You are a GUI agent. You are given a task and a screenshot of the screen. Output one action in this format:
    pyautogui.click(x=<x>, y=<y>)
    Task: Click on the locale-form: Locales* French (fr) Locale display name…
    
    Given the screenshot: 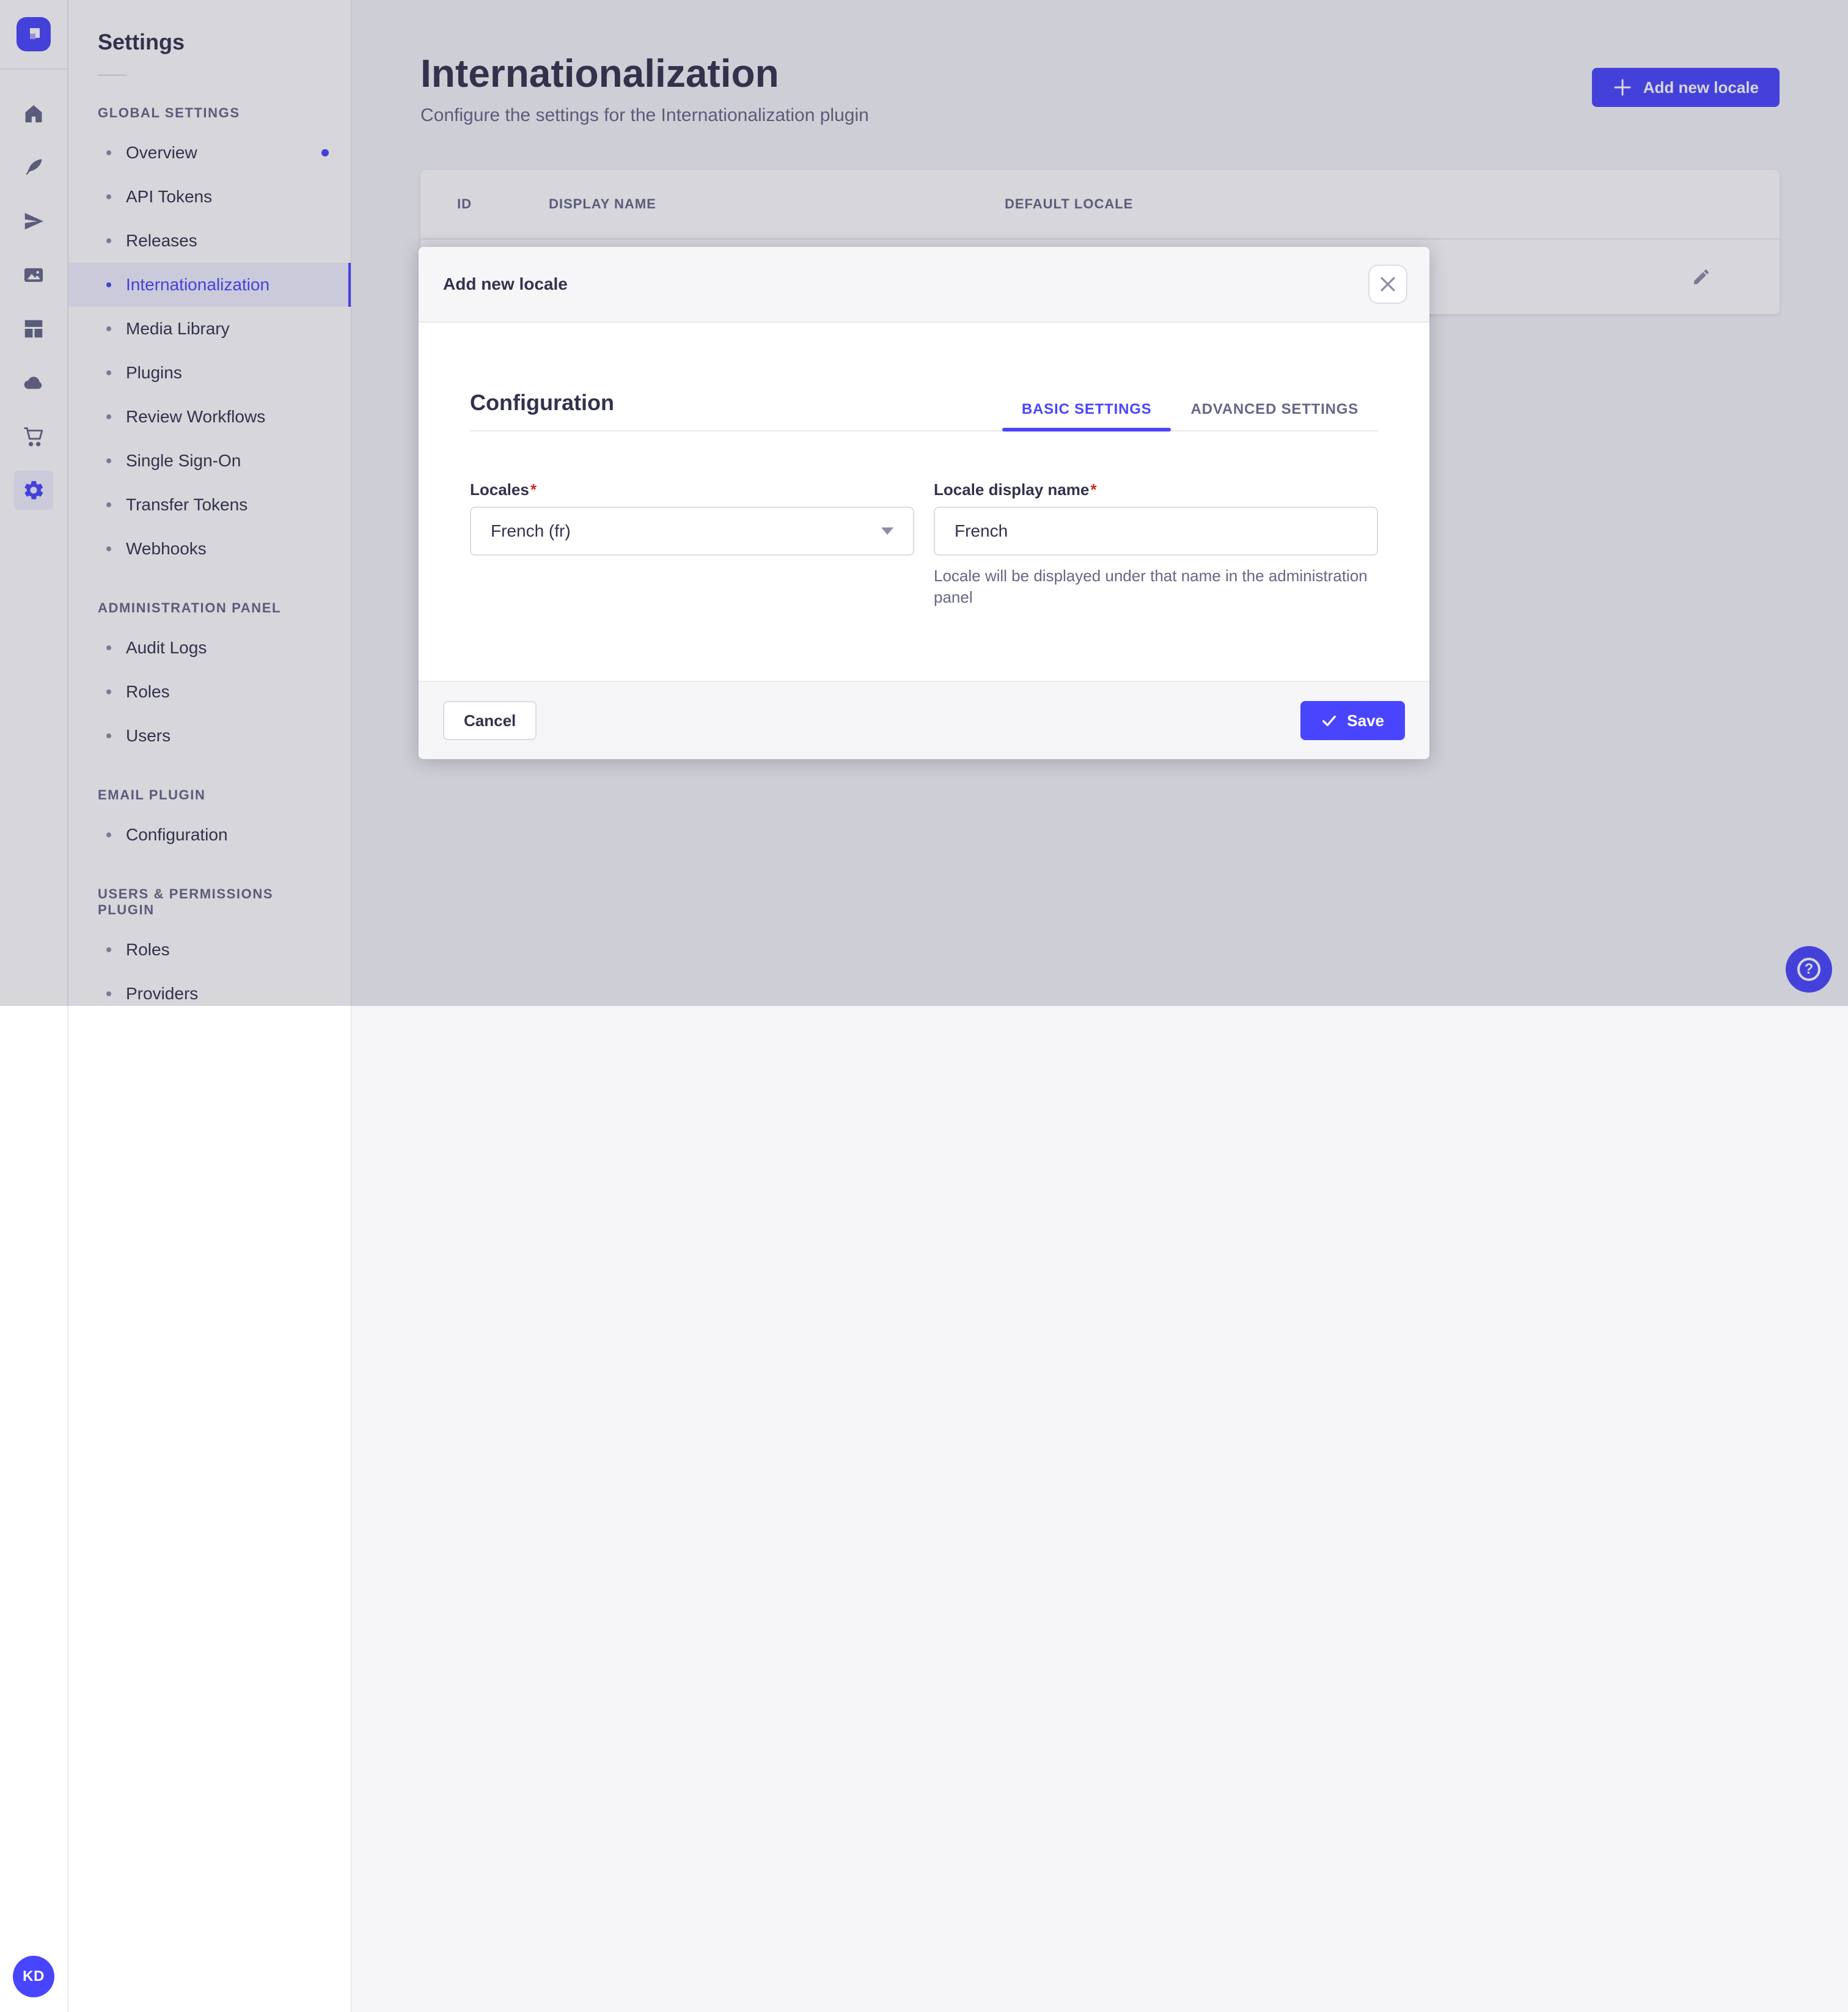 What is the action you would take?
    pyautogui.click(x=924, y=544)
    